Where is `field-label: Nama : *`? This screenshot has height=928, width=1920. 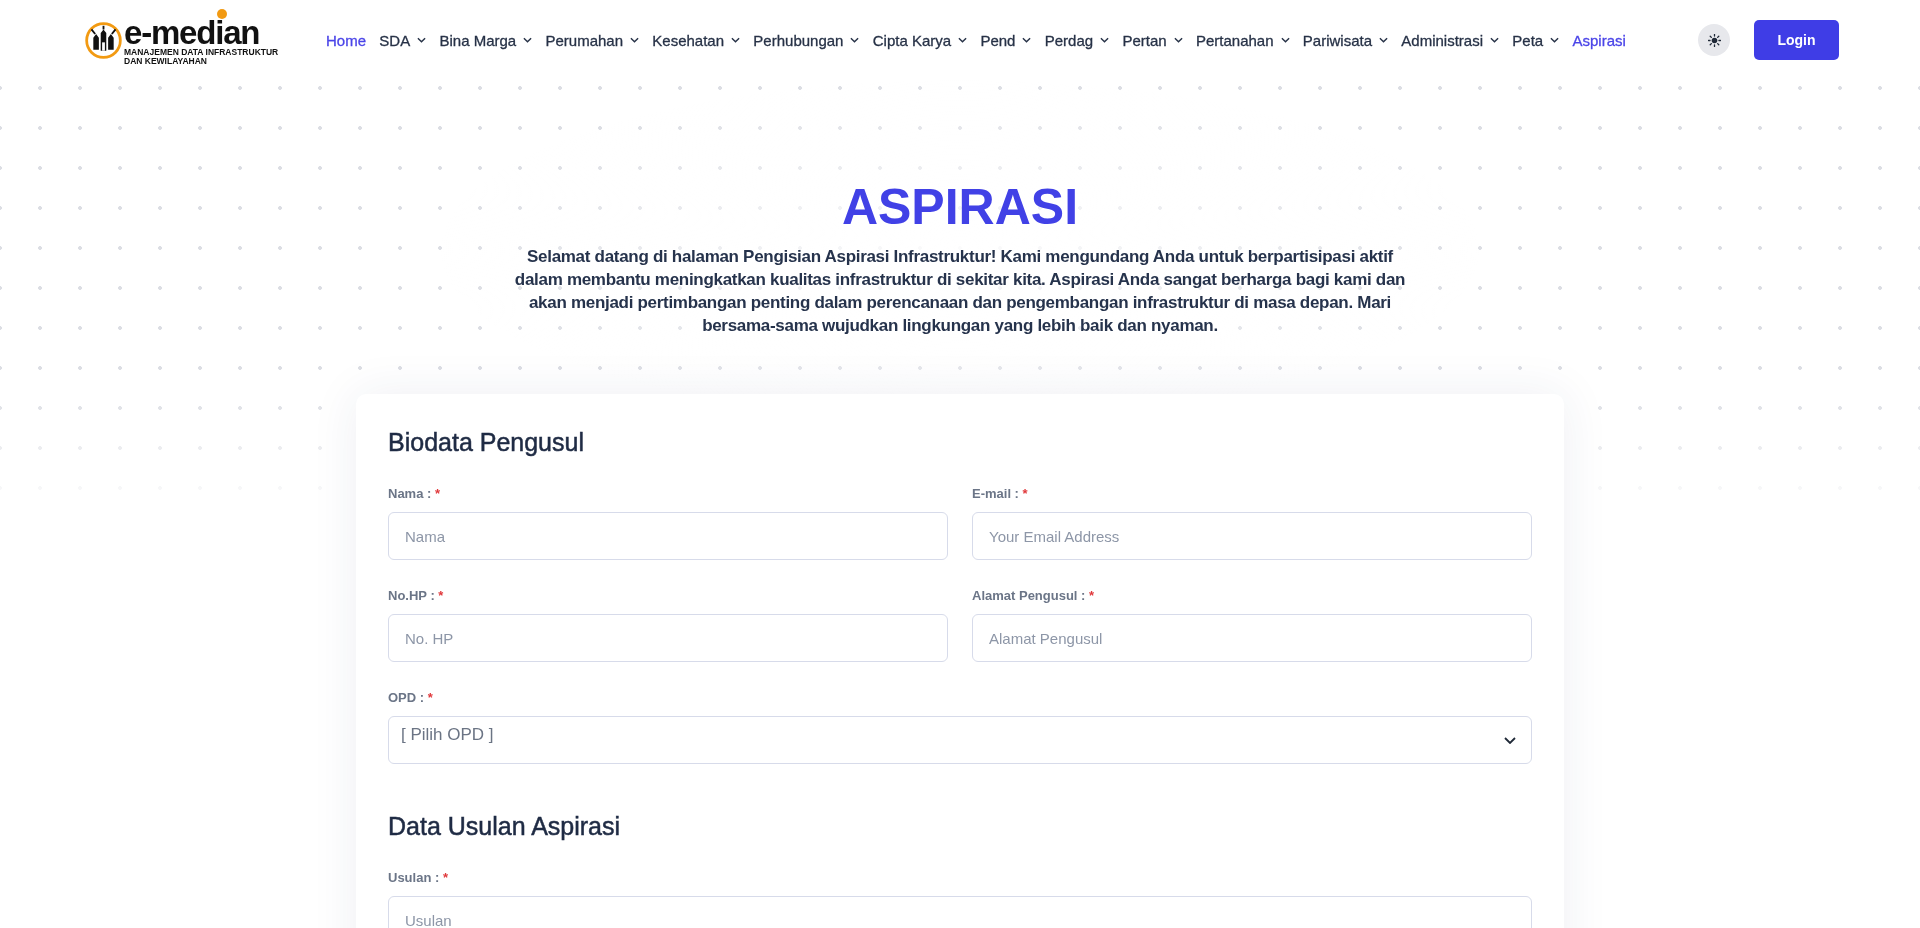 field-label: Nama : * is located at coordinates (414, 494).